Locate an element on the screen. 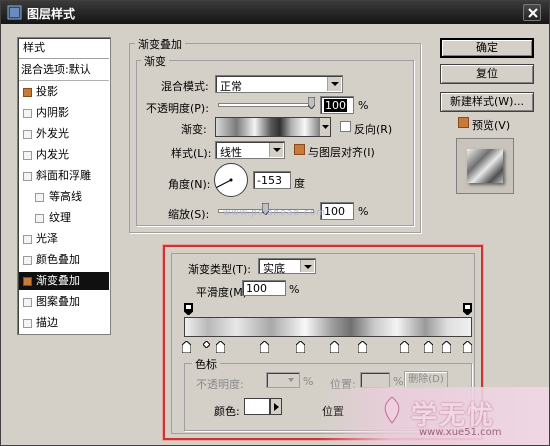 The image size is (550, 446). sidebar-item-color-overlay: 颜色叠加 is located at coordinates (64, 260).